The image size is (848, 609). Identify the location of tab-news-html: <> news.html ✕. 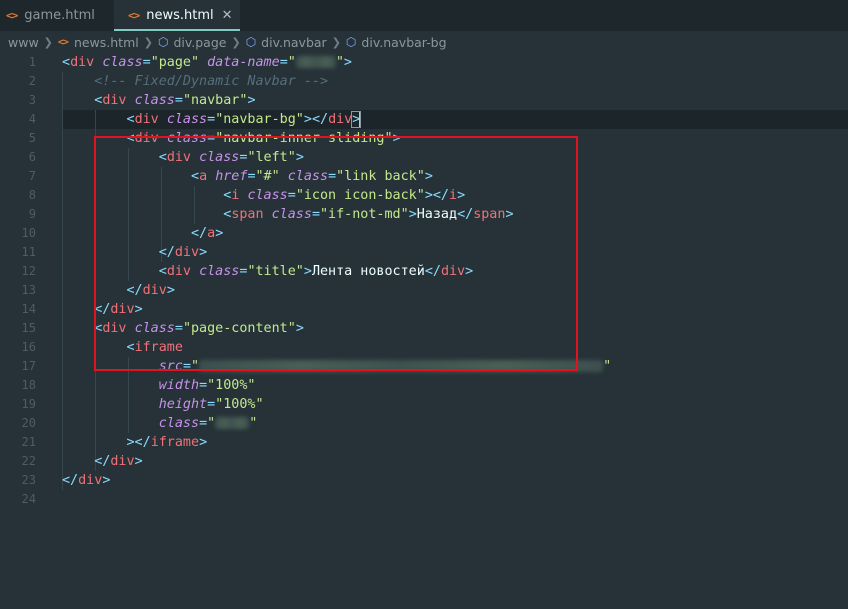
(177, 15).